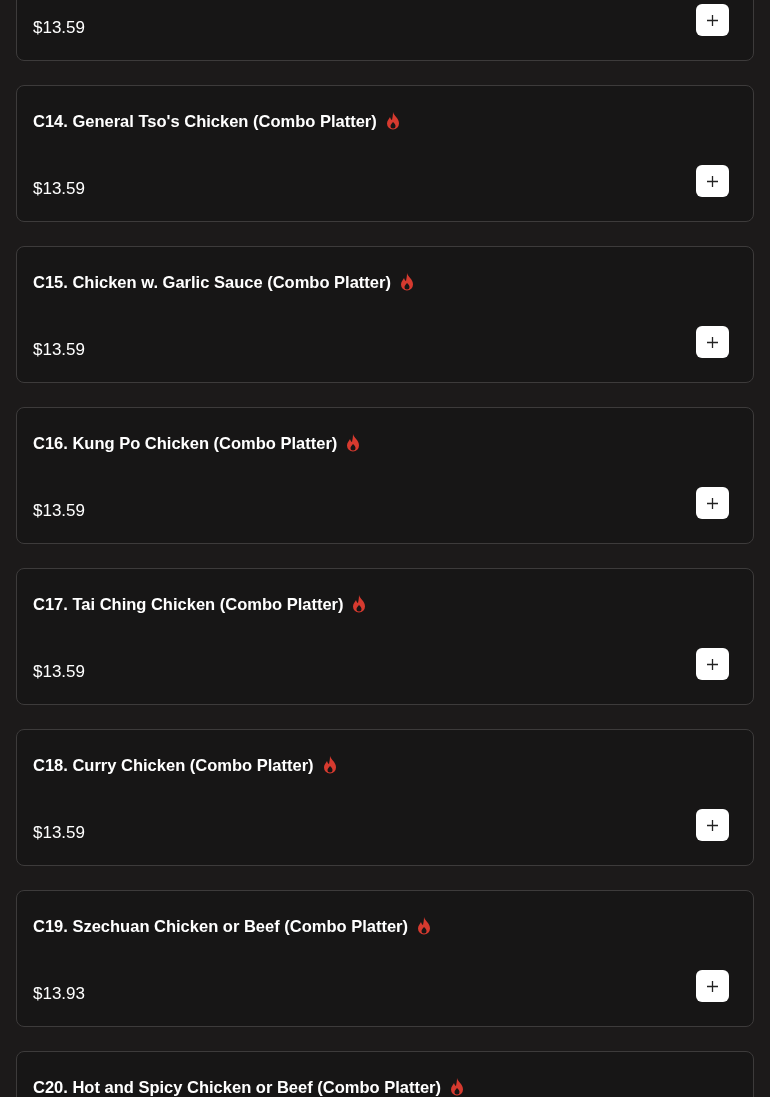 The image size is (770, 1097). What do you see at coordinates (385, 475) in the screenshot?
I see `menu-item-card: C16. Kung Po Chicken (Combo Platter) $13.59` at bounding box center [385, 475].